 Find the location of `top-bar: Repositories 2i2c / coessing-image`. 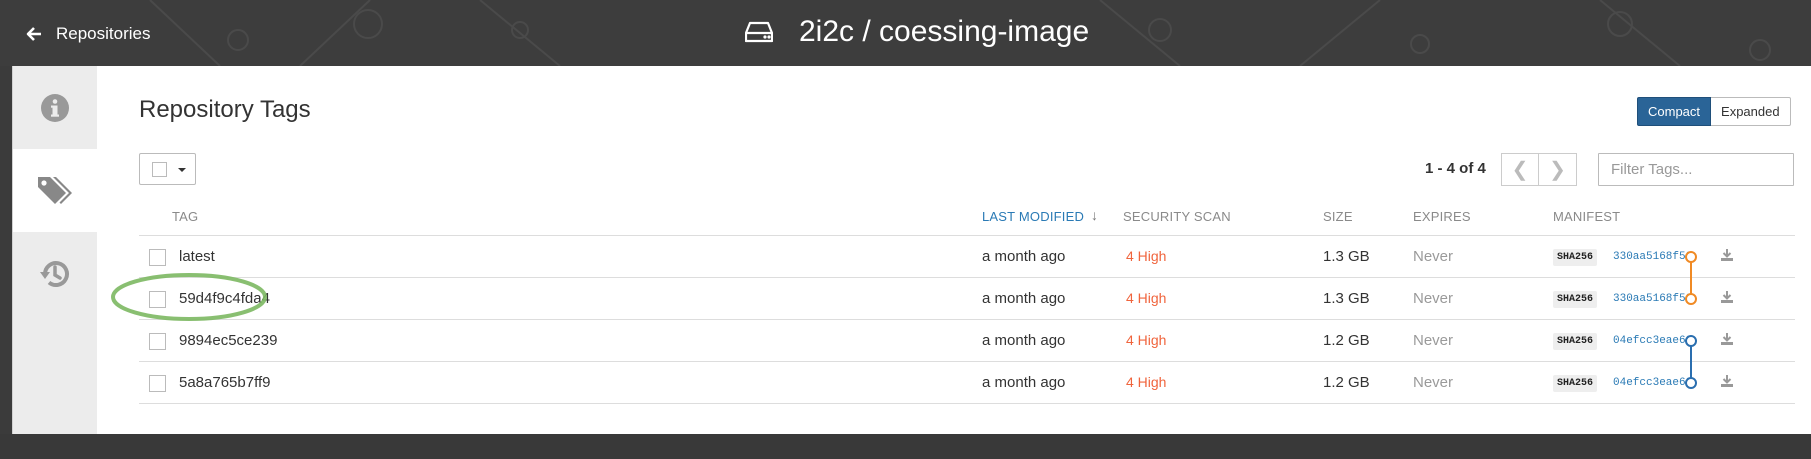

top-bar: Repositories 2i2c / coessing-image is located at coordinates (905, 33).